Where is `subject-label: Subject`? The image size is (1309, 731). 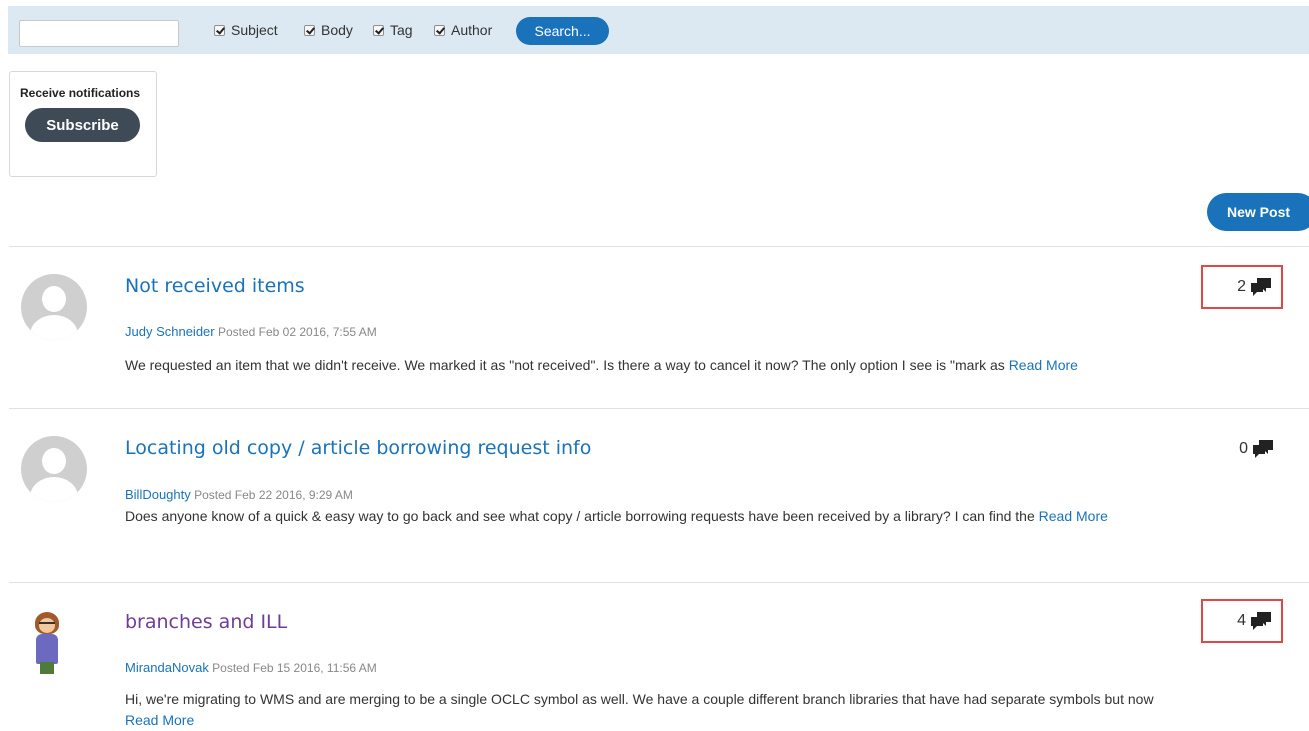 subject-label: Subject is located at coordinates (254, 30).